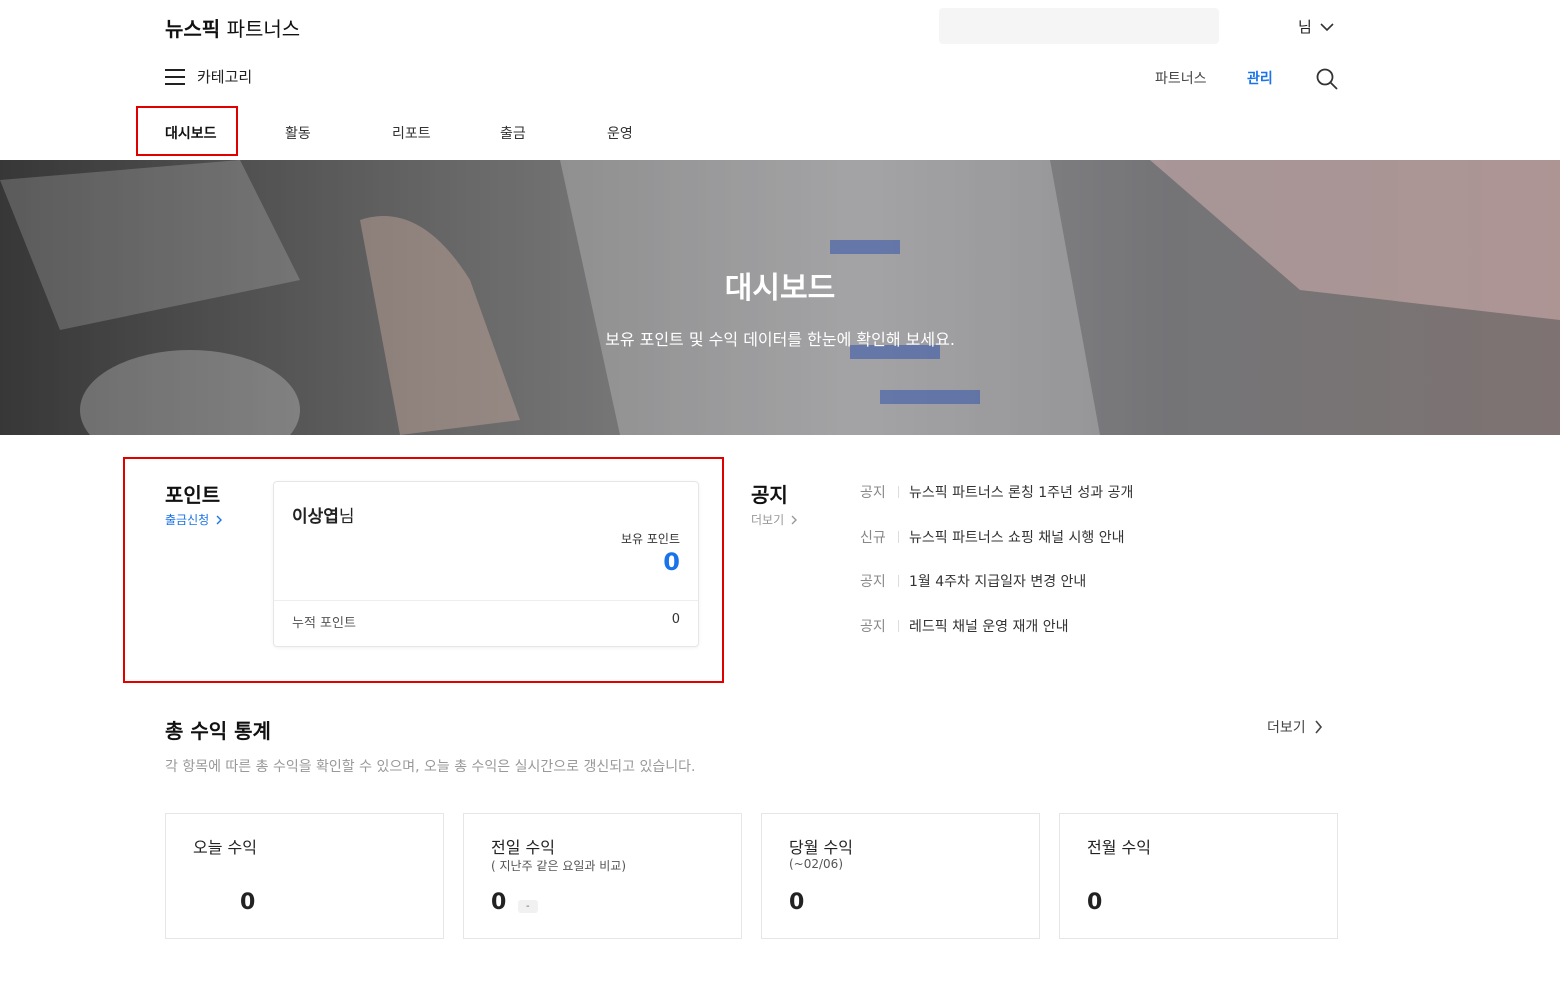 The width and height of the screenshot is (1560, 987). What do you see at coordinates (780, 339) in the screenshot?
I see `hero-subtitle: 보유 포인트 및 수익 데이터를 한눈에 확인해 보세요.` at bounding box center [780, 339].